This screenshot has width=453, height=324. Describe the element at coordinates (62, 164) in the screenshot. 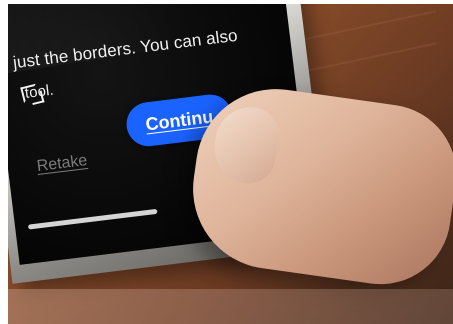

I see `retake-link: Retake` at that location.